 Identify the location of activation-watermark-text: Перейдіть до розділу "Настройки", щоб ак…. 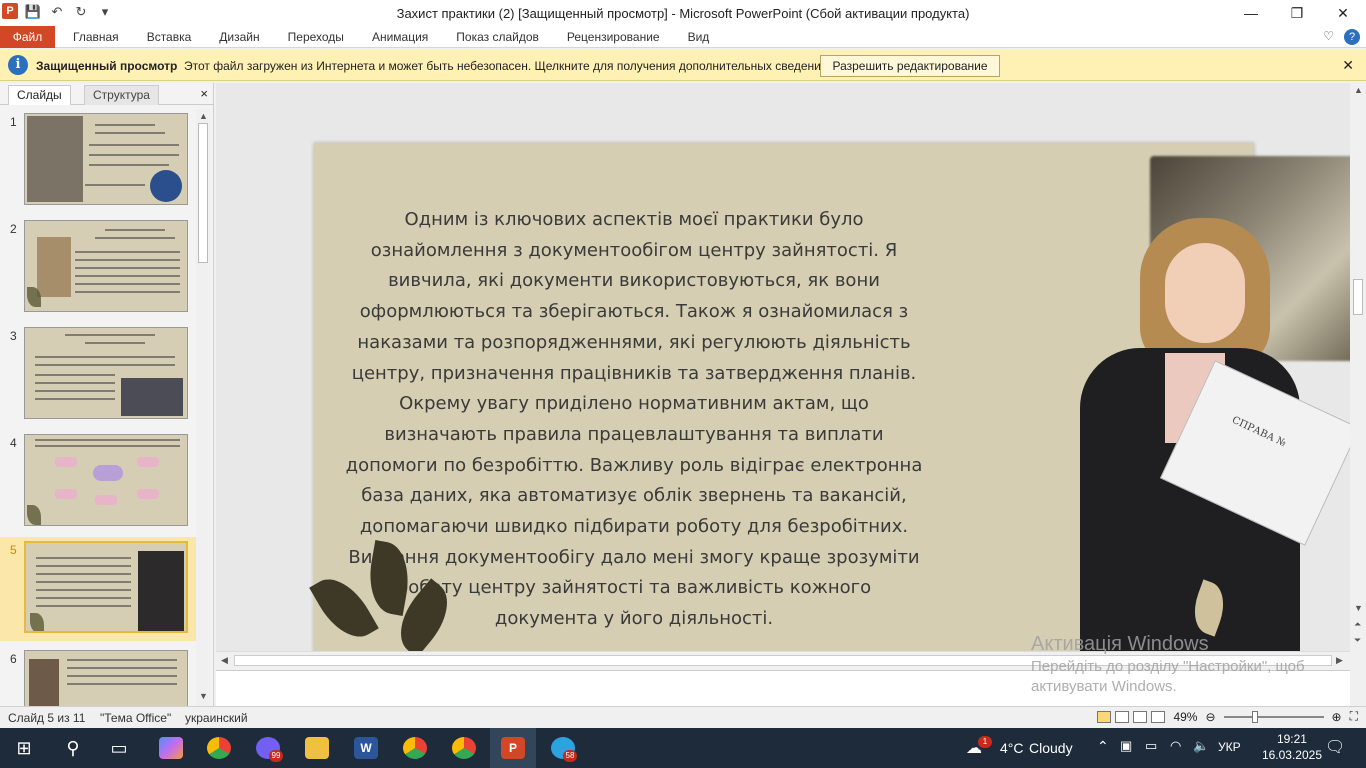
(1168, 676).